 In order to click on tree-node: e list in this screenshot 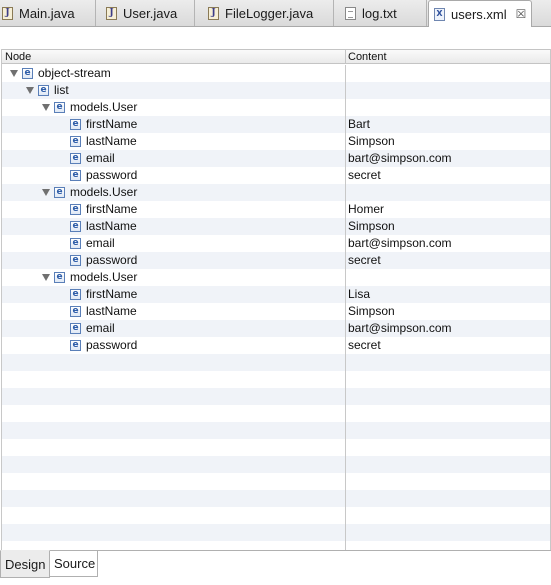, I will do `click(47, 90)`.